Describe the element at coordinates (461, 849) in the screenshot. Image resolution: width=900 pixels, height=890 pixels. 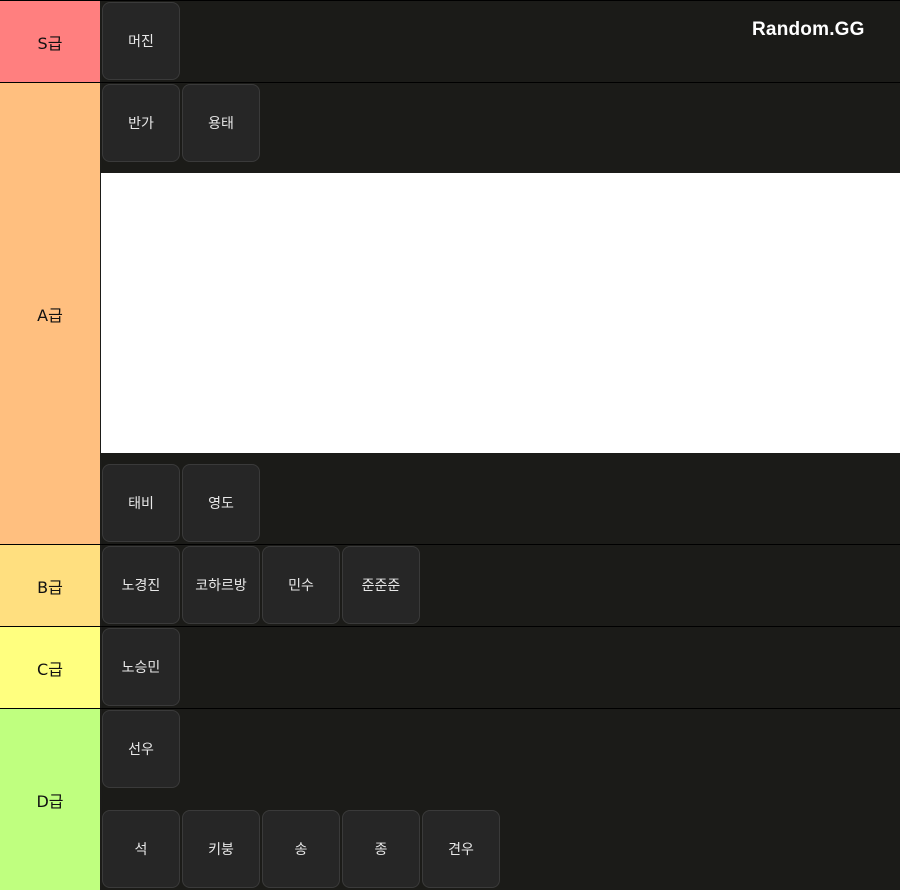
I see `tier-item: 견우` at that location.